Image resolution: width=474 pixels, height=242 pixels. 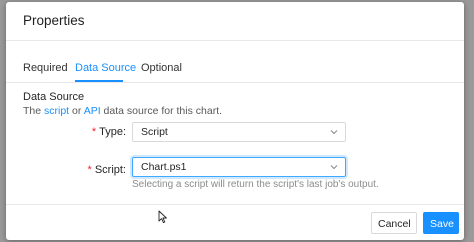 I want to click on api-link: API, so click(x=92, y=111).